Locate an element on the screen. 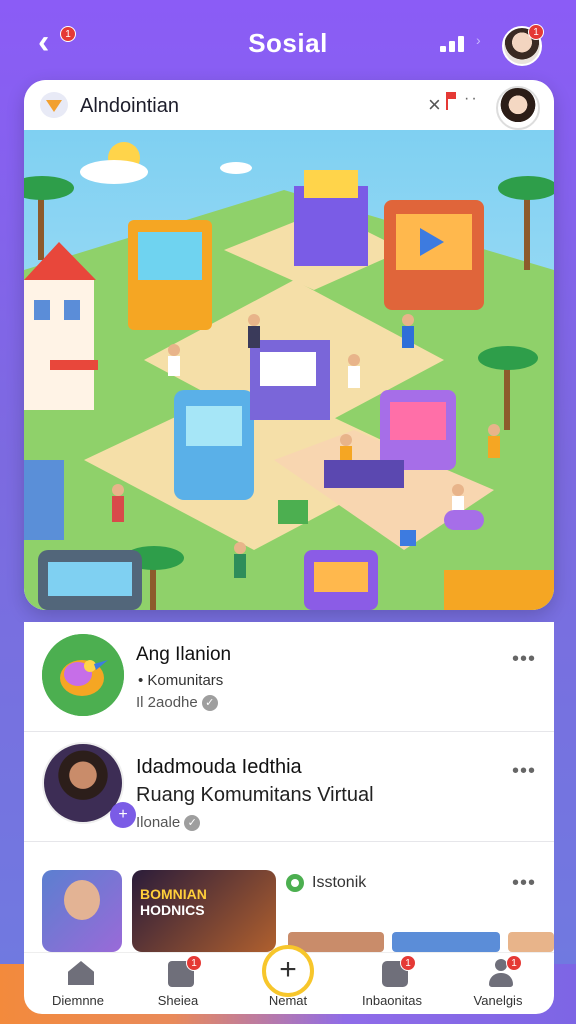 The width and height of the screenshot is (576, 1024). card-header: Alndointian × ·· is located at coordinates (289, 105).